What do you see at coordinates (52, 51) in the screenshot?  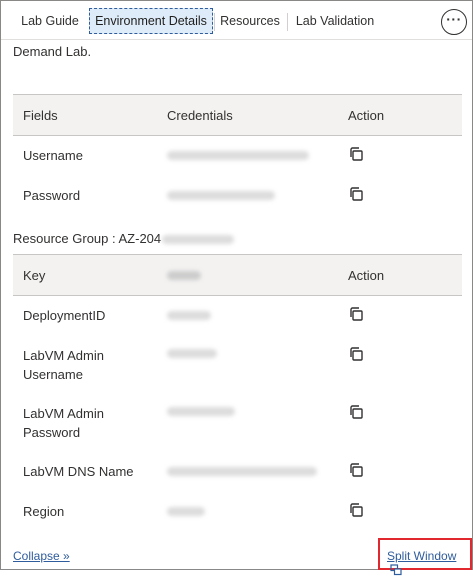 I see `intro-text: Demand Lab.` at bounding box center [52, 51].